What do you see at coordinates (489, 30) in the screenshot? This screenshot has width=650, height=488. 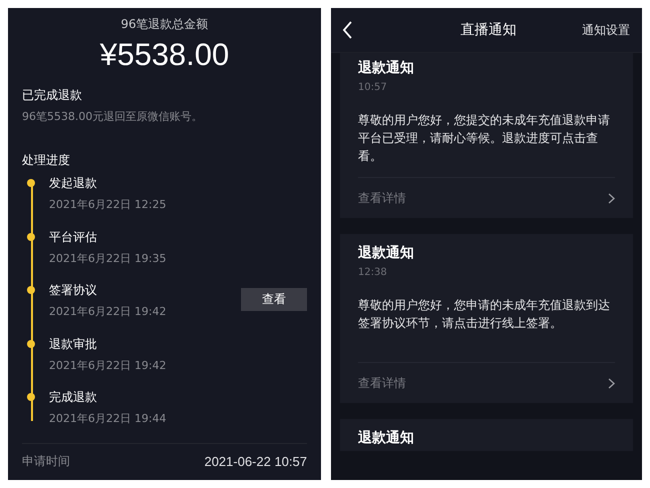 I see `screen-title: 直播通知` at bounding box center [489, 30].